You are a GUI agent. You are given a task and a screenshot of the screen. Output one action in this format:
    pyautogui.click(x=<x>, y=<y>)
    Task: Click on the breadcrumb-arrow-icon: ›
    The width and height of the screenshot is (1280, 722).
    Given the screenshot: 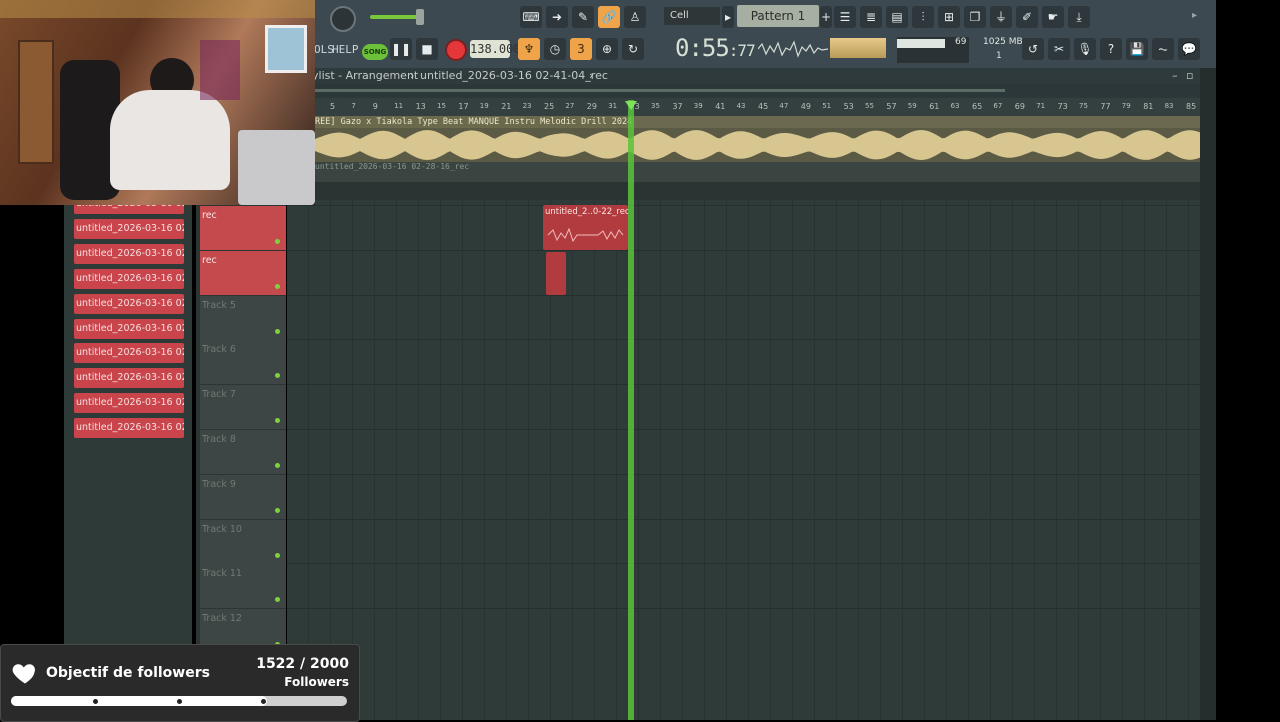 What is the action you would take?
    pyautogui.click(x=591, y=76)
    